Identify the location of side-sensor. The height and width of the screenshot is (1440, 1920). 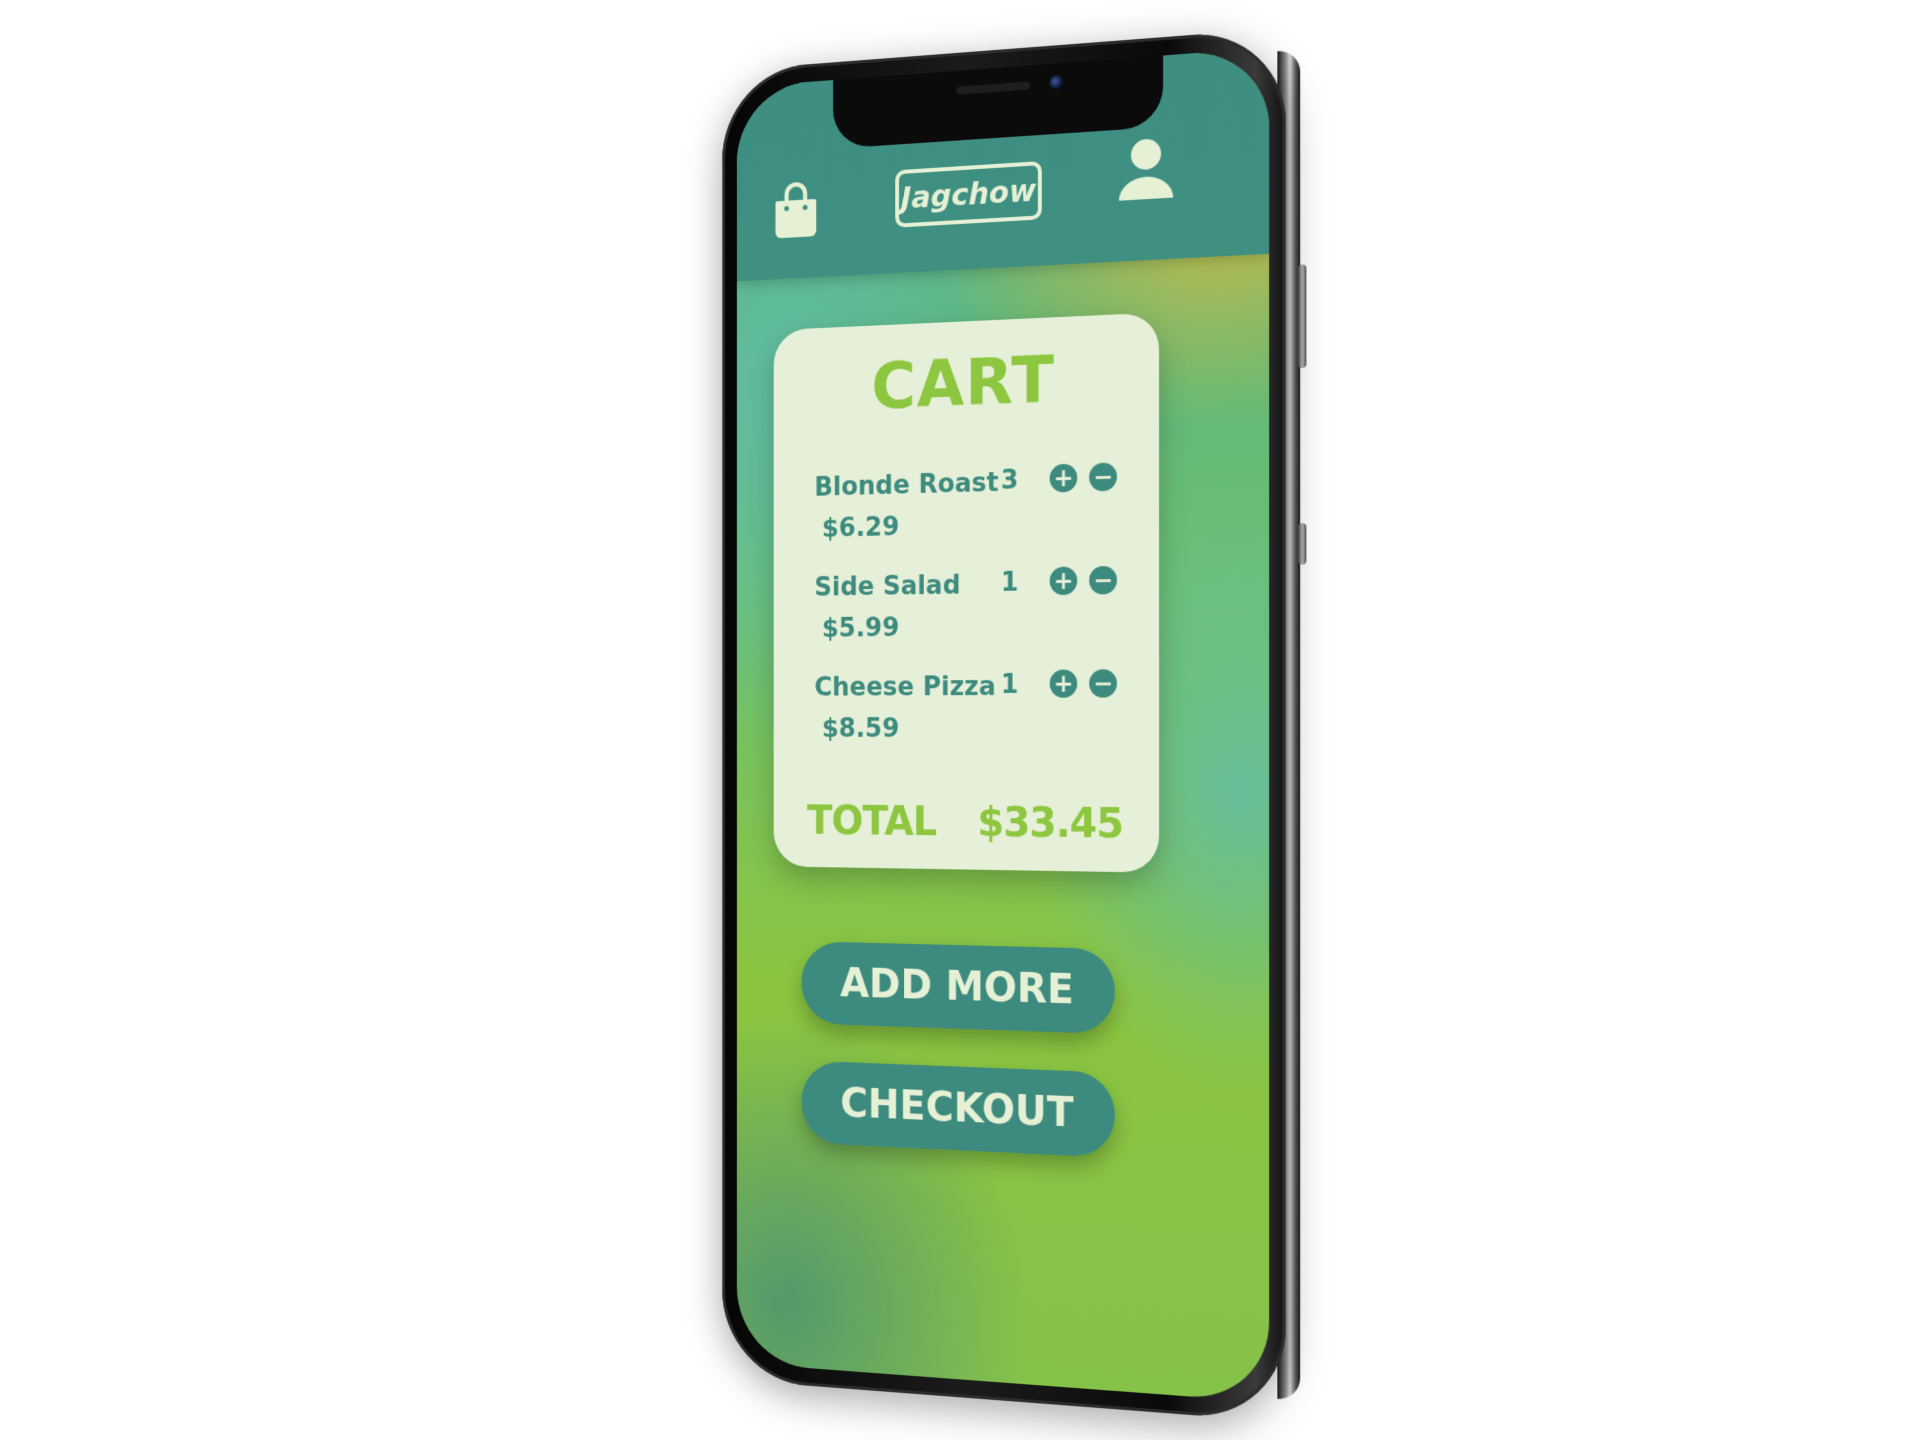
(1302, 544).